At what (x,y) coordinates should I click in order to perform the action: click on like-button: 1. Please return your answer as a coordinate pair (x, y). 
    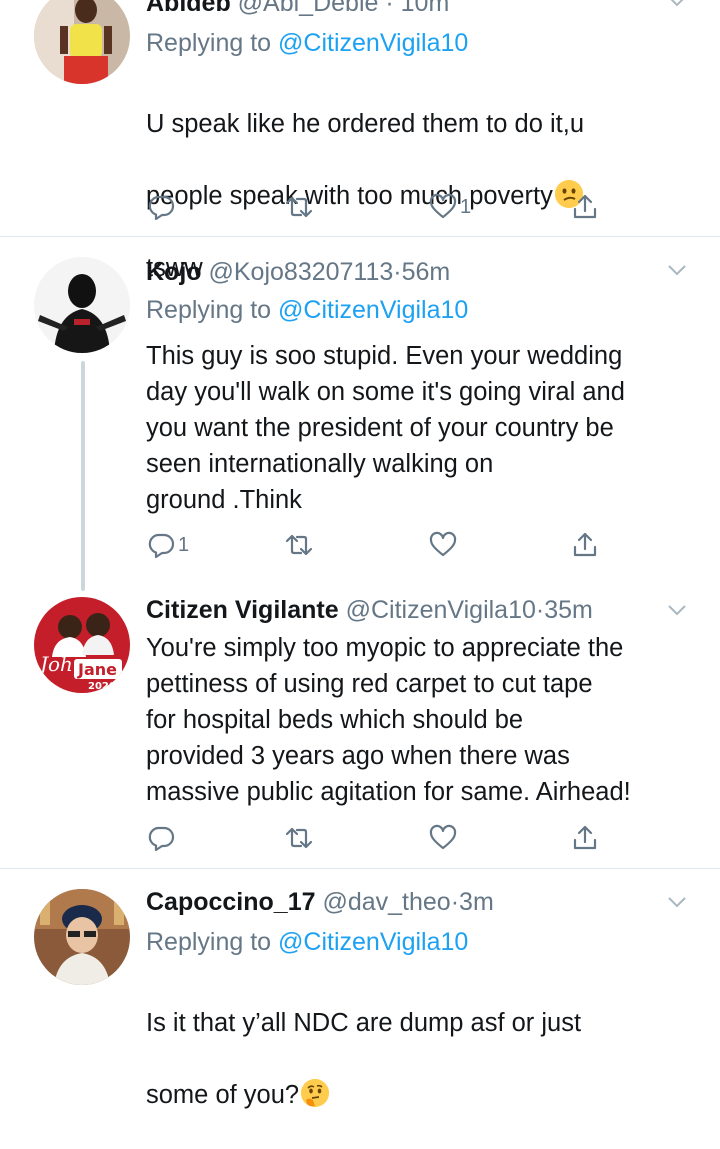
    Looking at the image, I should click on (449, 207).